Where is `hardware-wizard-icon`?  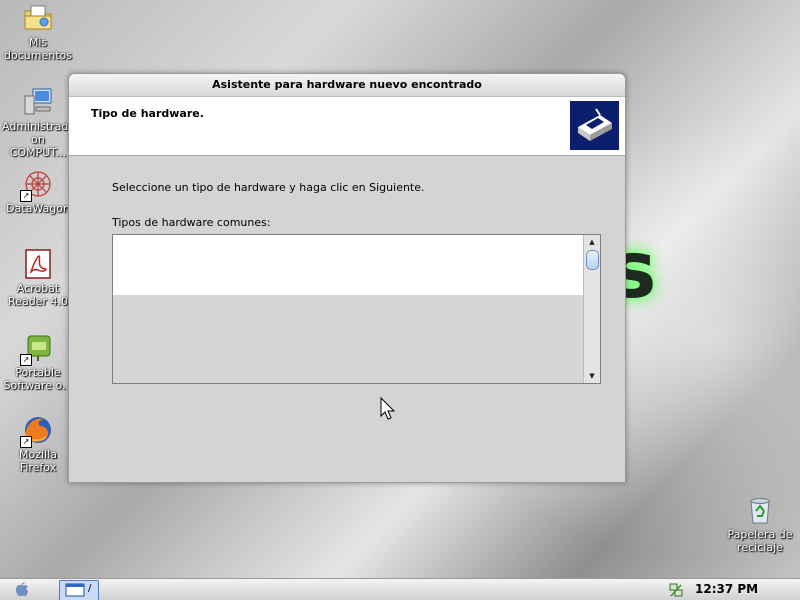
hardware-wizard-icon is located at coordinates (594, 125).